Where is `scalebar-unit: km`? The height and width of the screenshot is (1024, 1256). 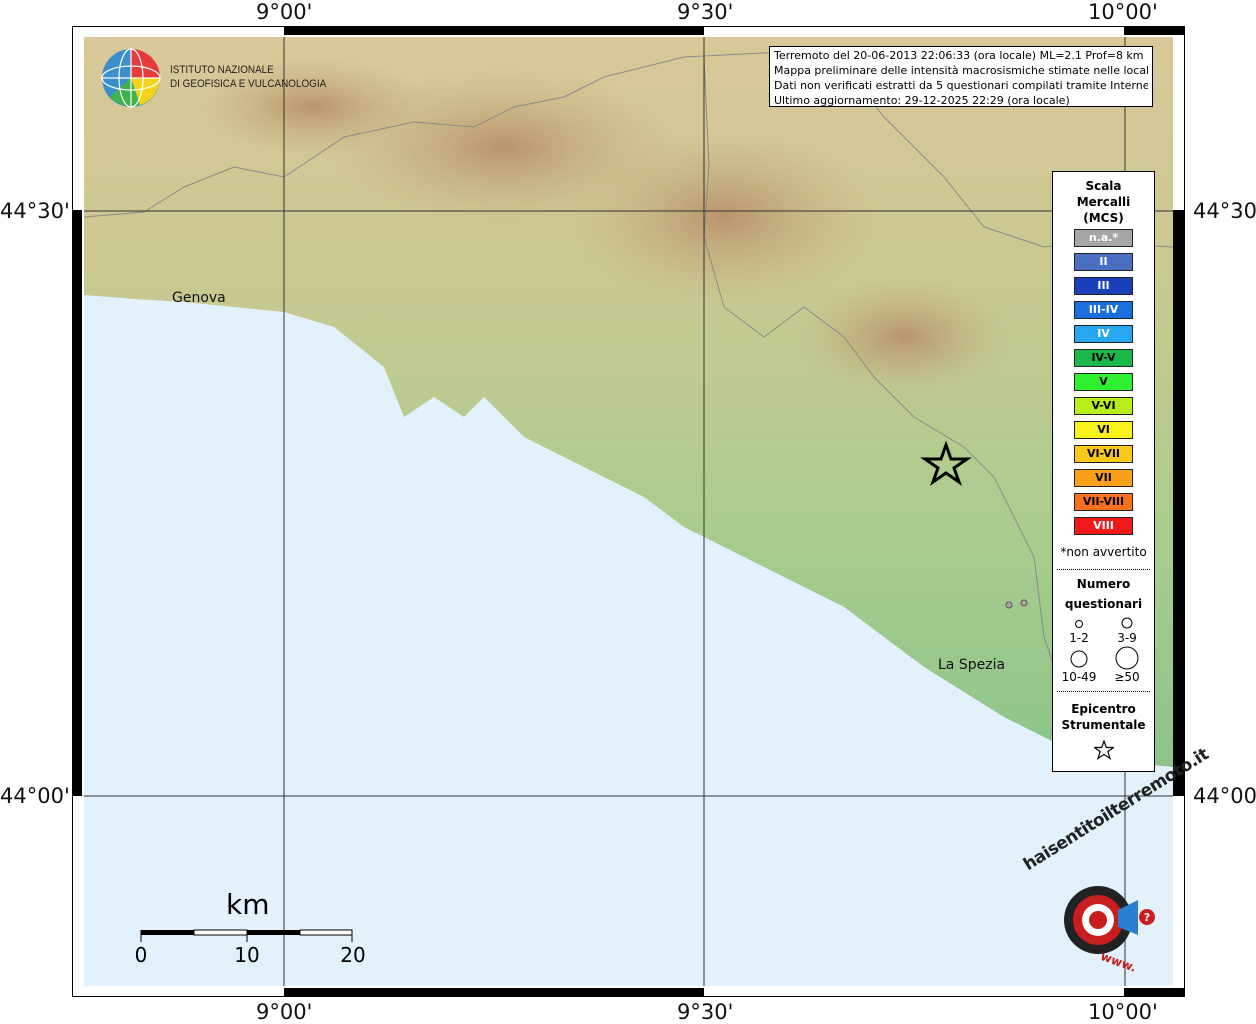
scalebar-unit: km is located at coordinates (248, 904).